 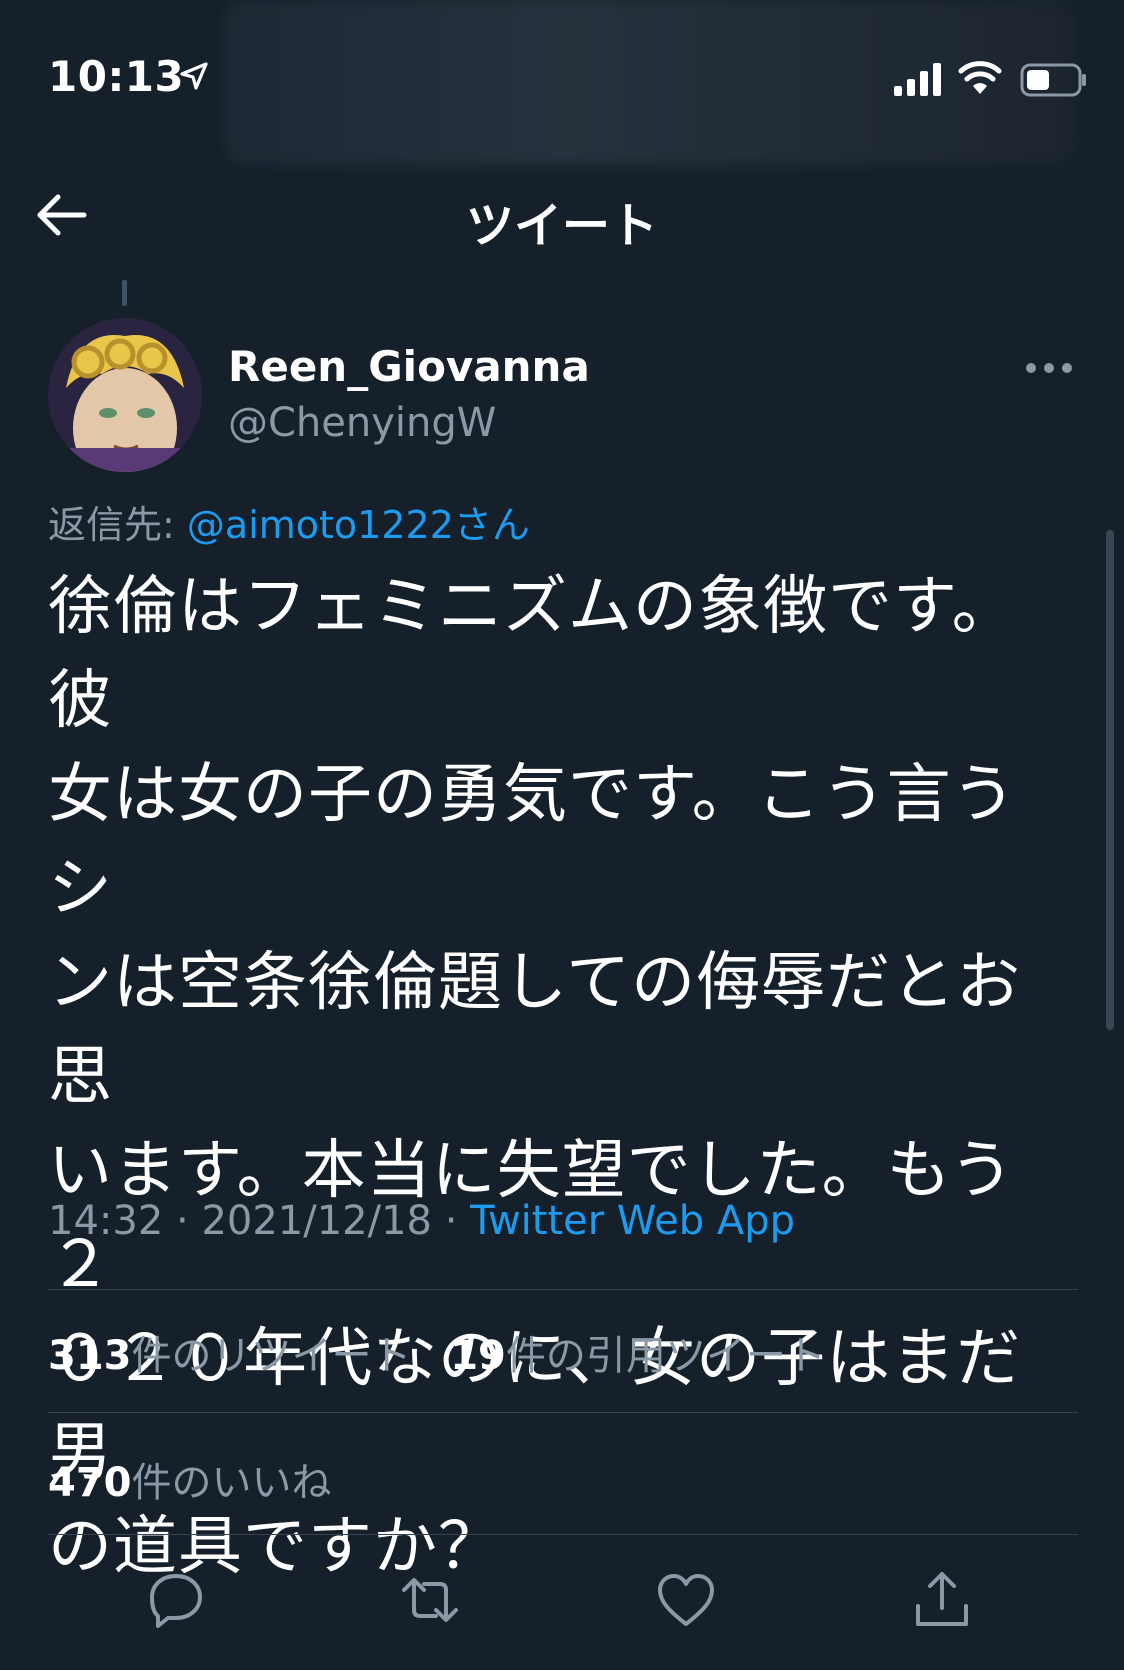 What do you see at coordinates (271, 1356) in the screenshot?
I see `retweets-label: 件のリツイート` at bounding box center [271, 1356].